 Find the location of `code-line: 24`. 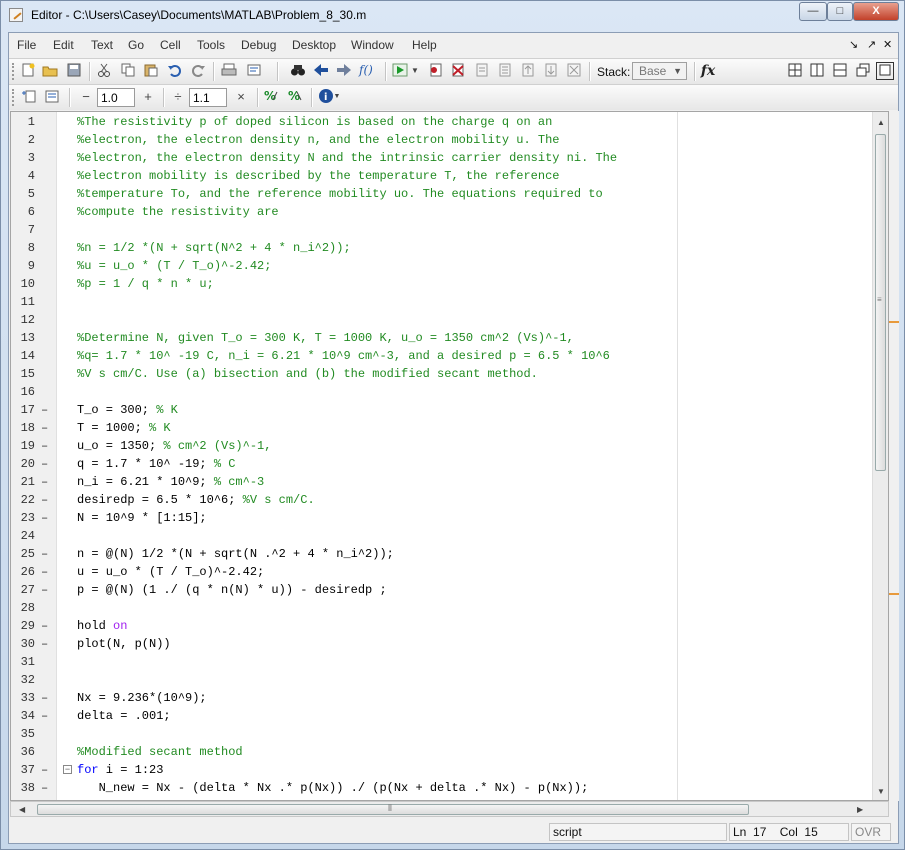

code-line: 24 is located at coordinates (441, 536).